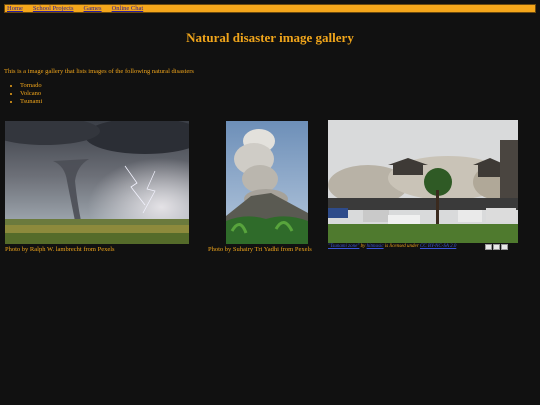 This screenshot has height=405, width=540. What do you see at coordinates (401, 246) in the screenshot?
I see `credit-license-text: is licensed under` at bounding box center [401, 246].